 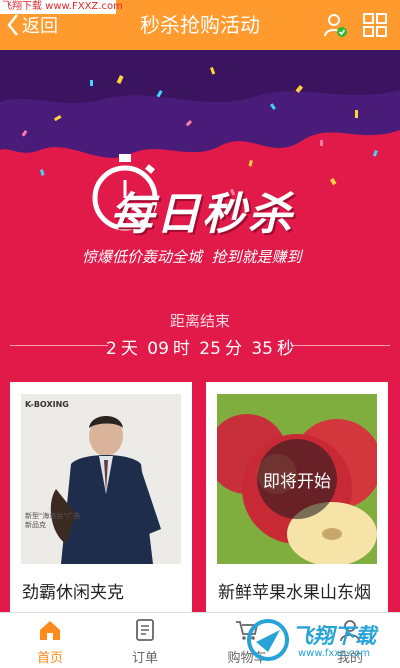 What do you see at coordinates (49, 658) in the screenshot?
I see `tab-label: 首页` at bounding box center [49, 658].